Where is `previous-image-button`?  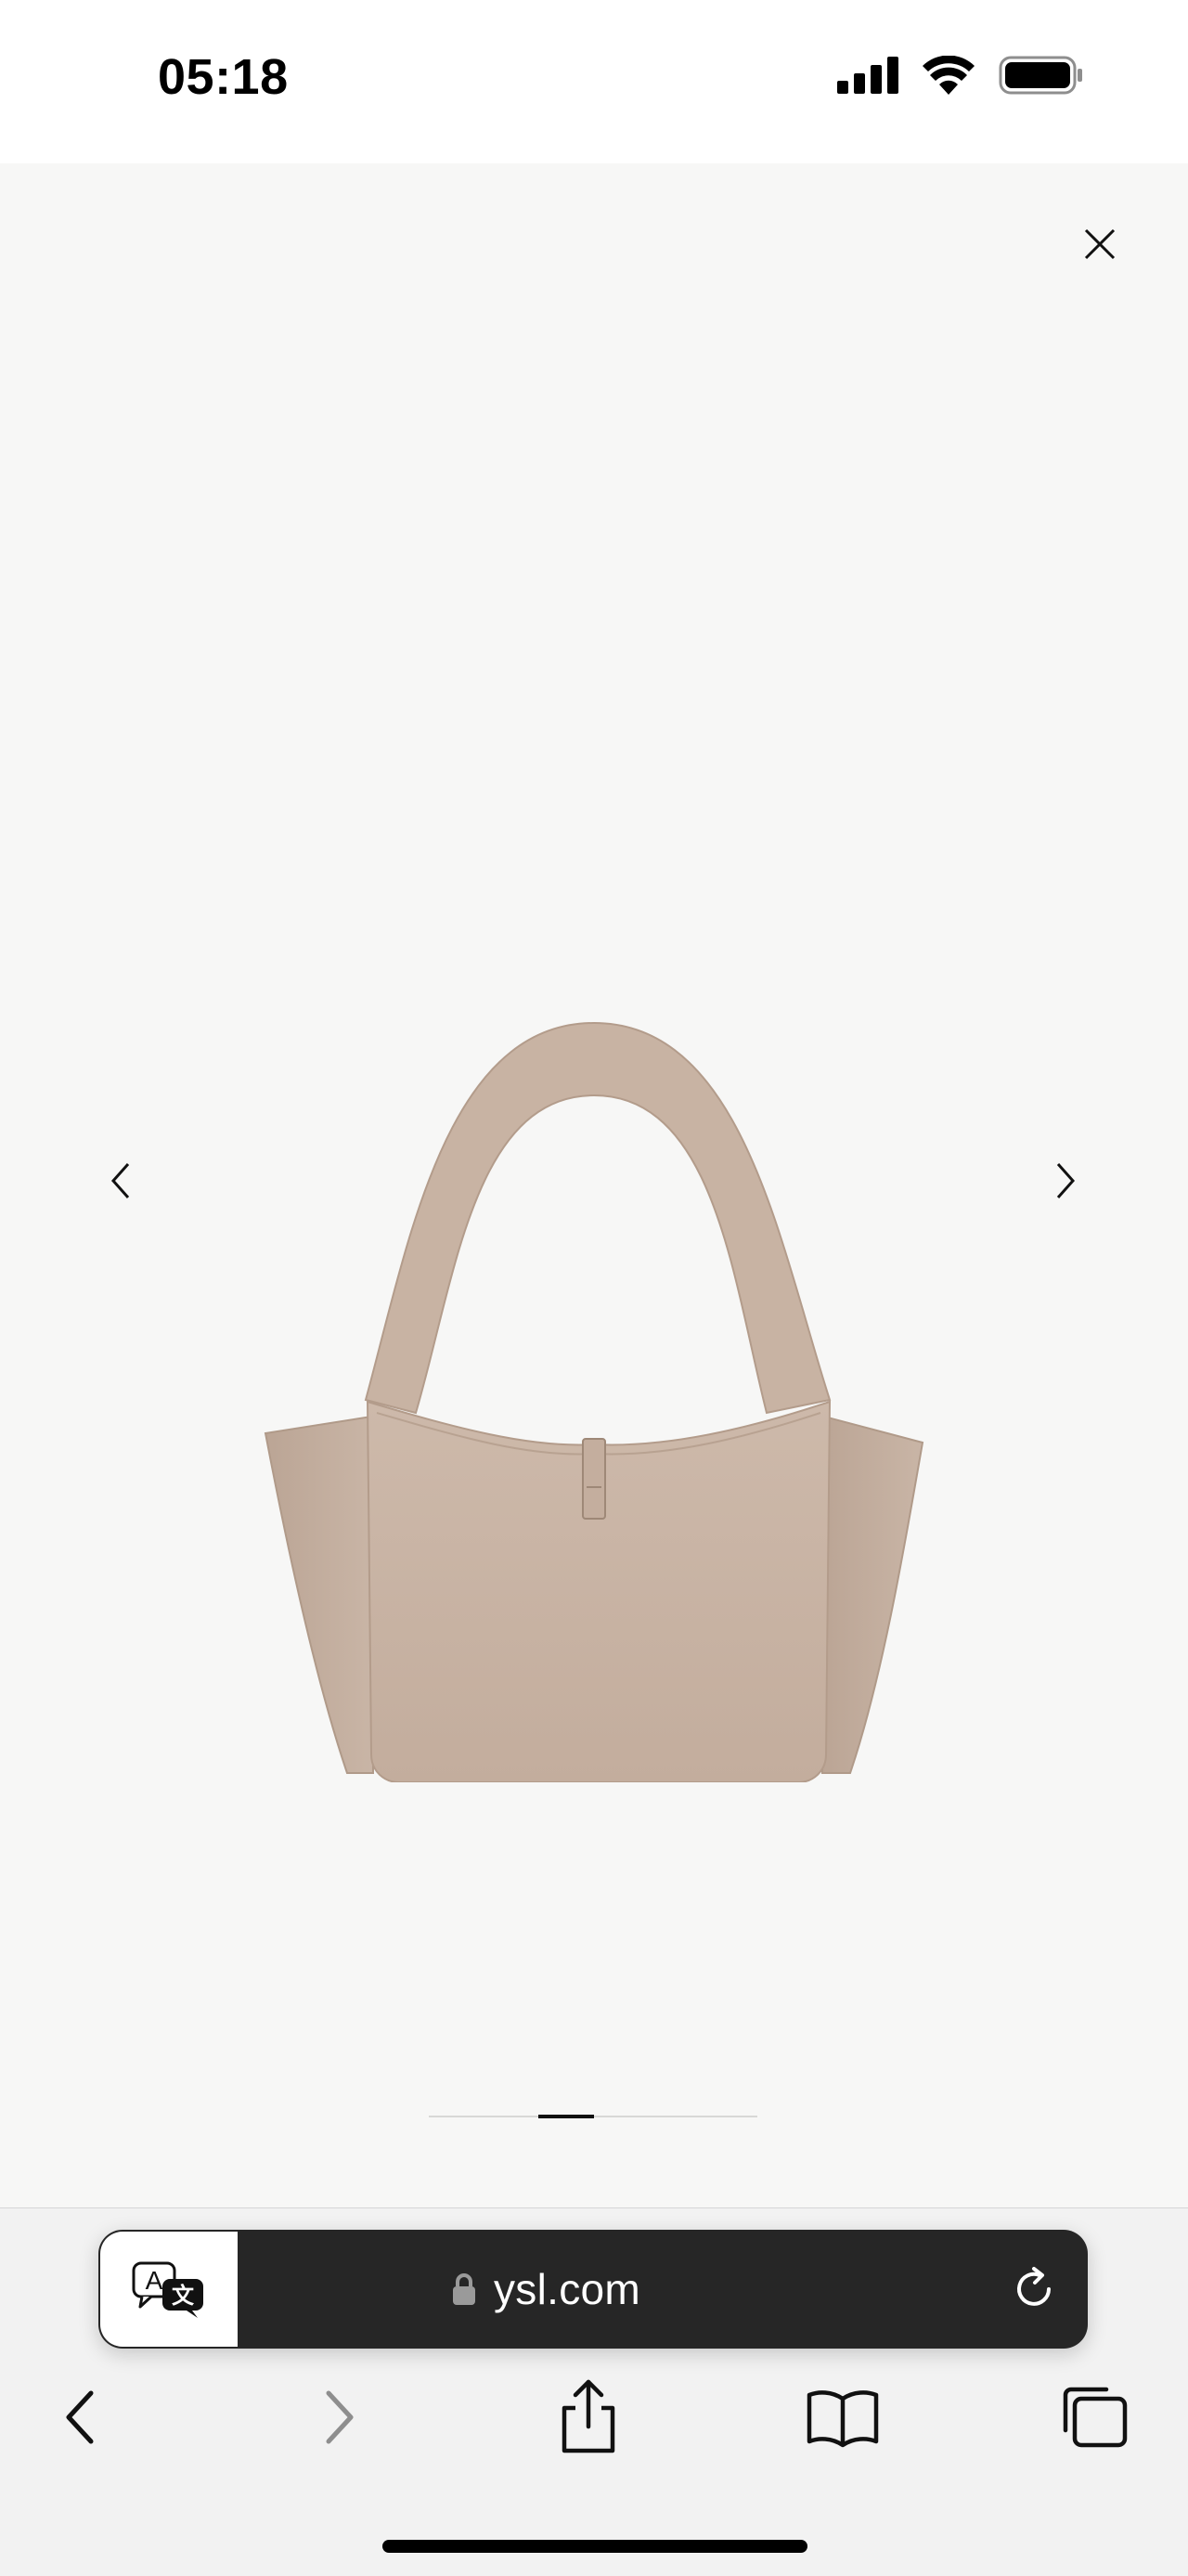
previous-image-button is located at coordinates (120, 1181).